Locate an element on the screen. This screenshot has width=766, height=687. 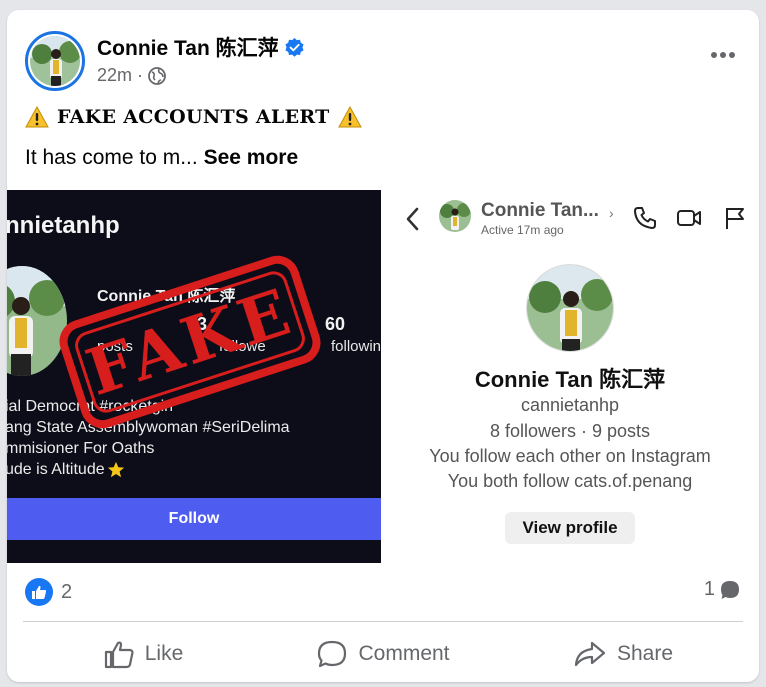
ig-follow-button: Follow is located at coordinates (194, 519).